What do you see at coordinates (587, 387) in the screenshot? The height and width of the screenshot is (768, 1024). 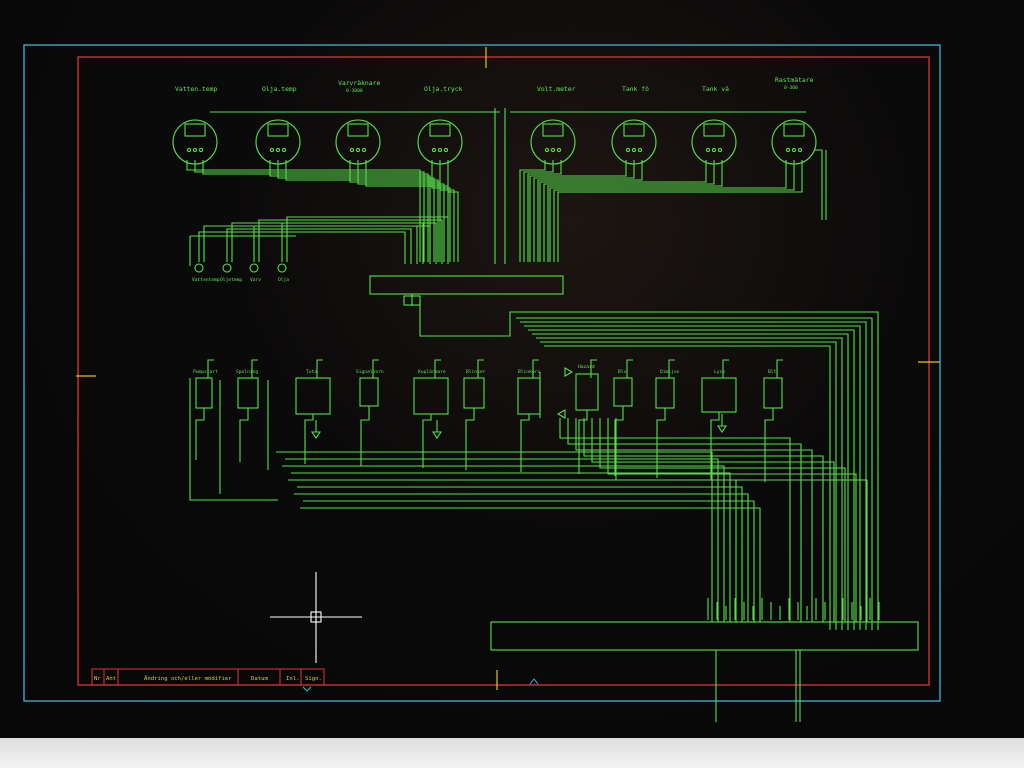 I see `switch: Hazard` at bounding box center [587, 387].